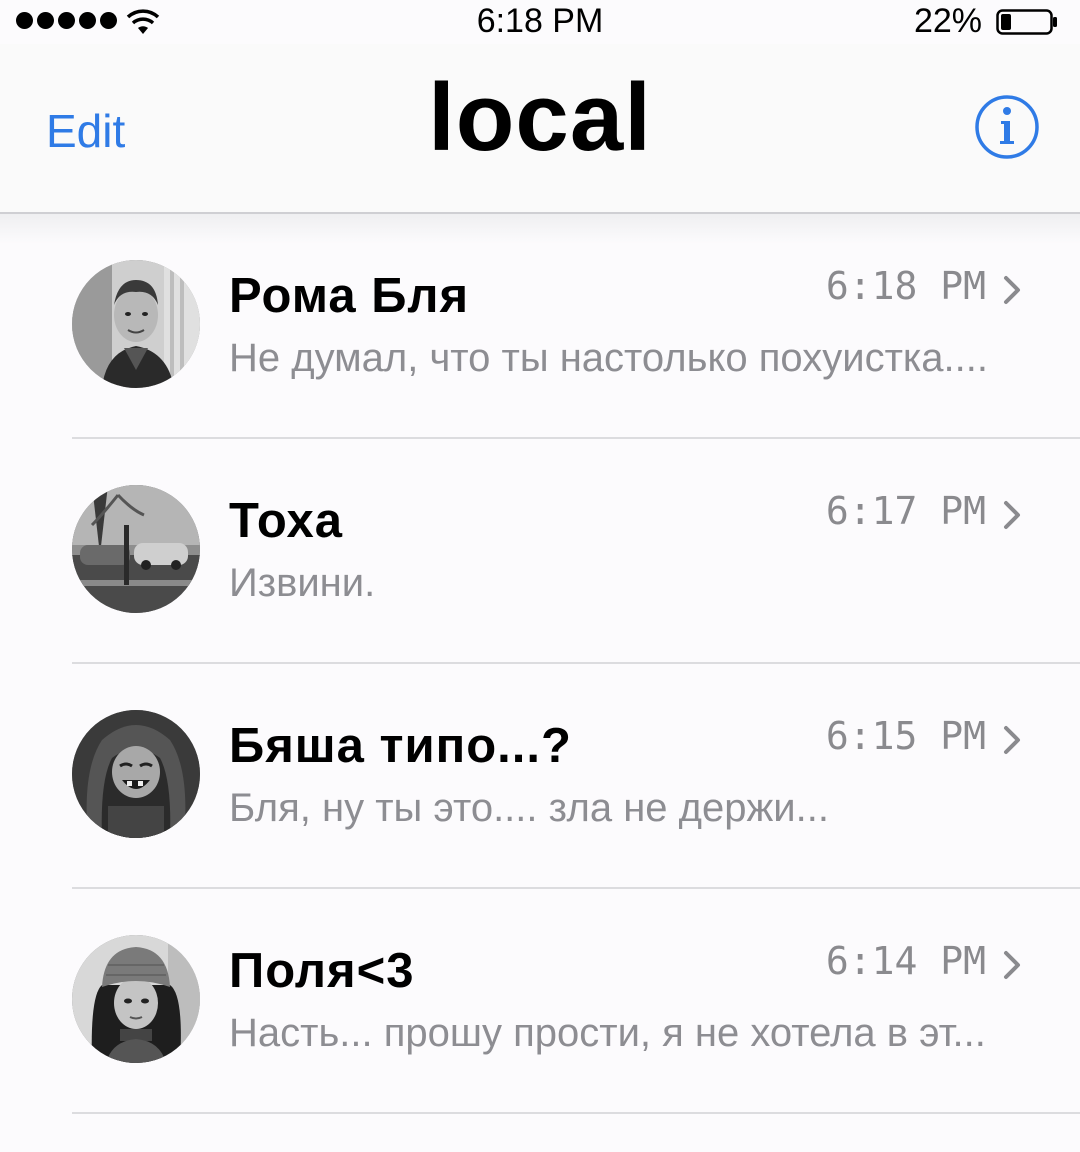 This screenshot has width=1080, height=1152. Describe the element at coordinates (400, 746) in the screenshot. I see `chat-name: Бяша типо...?` at that location.